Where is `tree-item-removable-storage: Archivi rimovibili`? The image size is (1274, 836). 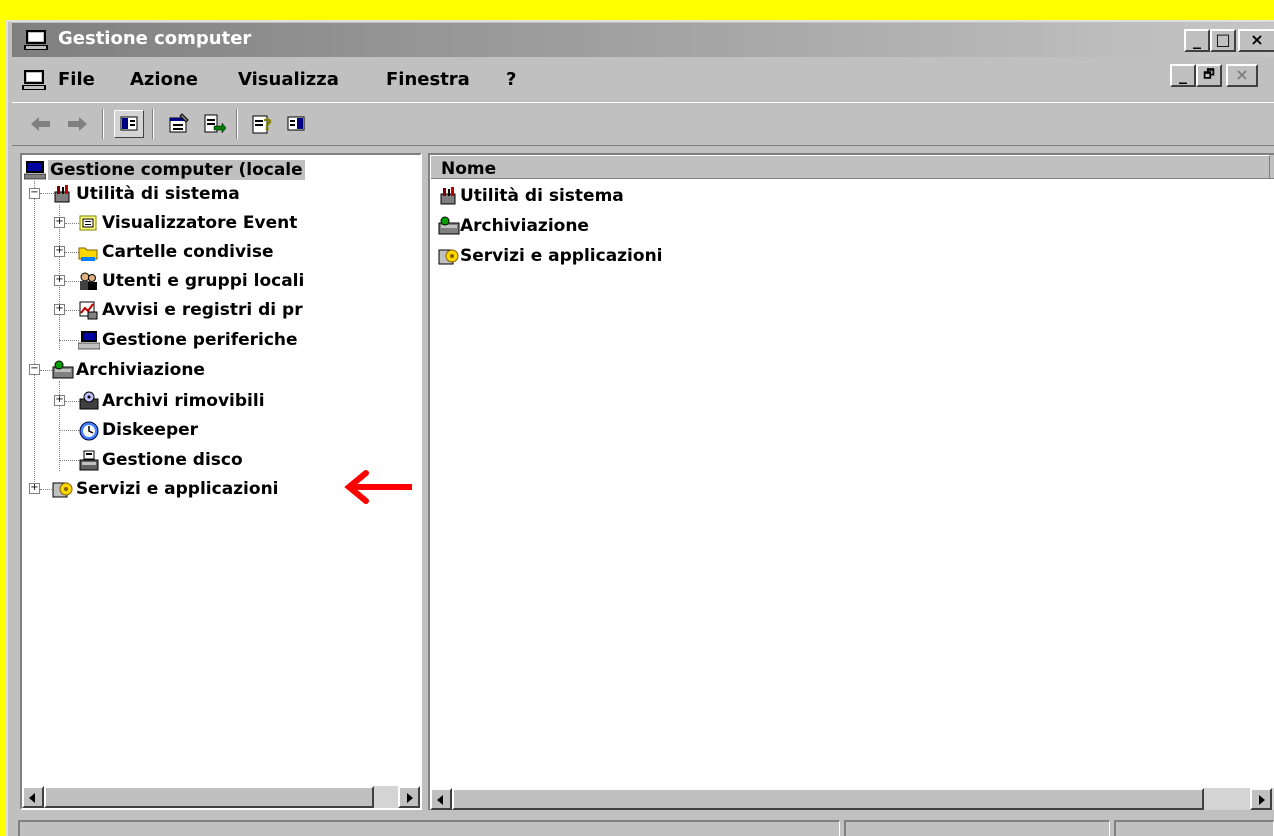
tree-item-removable-storage: Archivi rimovibili is located at coordinates (171, 401).